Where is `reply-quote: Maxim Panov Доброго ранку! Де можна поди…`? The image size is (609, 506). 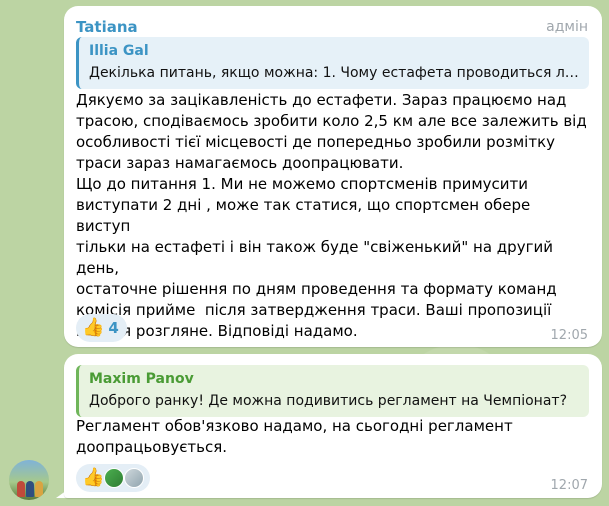
reply-quote: Maxim Panov Доброго ранку! Де можна поди… is located at coordinates (332, 391).